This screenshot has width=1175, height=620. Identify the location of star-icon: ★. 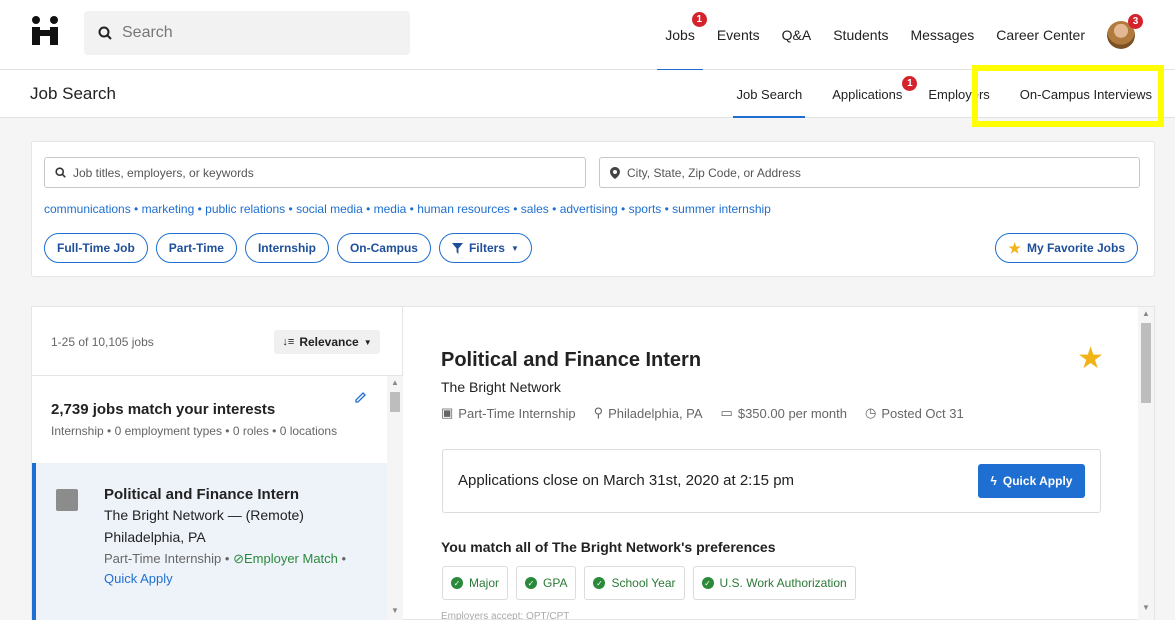
(1014, 247).